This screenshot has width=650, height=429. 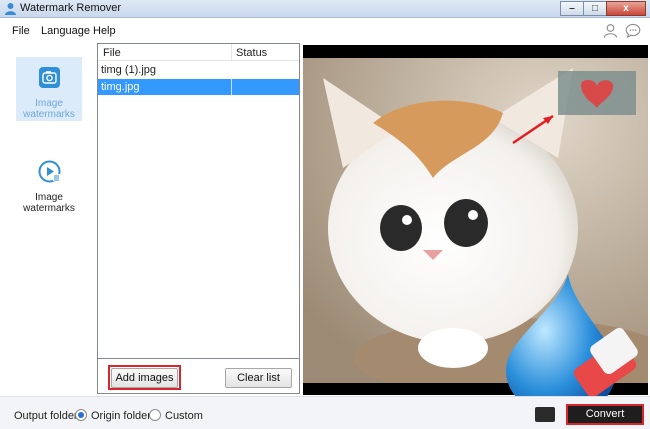 What do you see at coordinates (325, 9) in the screenshot?
I see `title-bar: Watermark Remover – □ x` at bounding box center [325, 9].